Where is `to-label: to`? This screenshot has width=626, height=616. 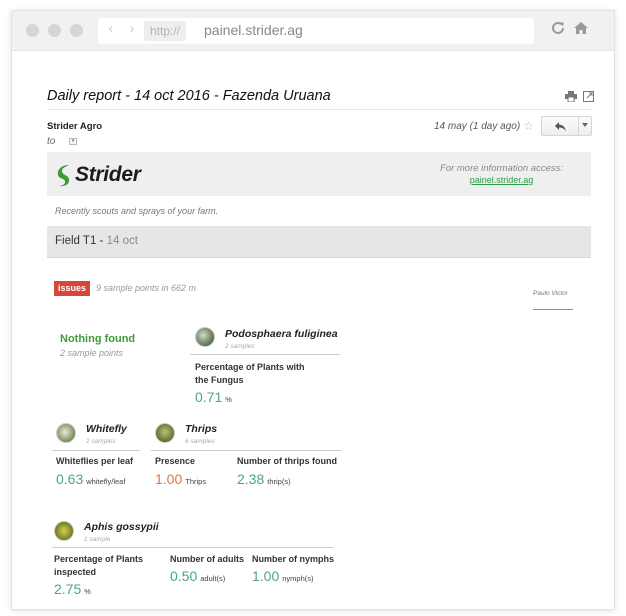
to-label: to is located at coordinates (51, 141).